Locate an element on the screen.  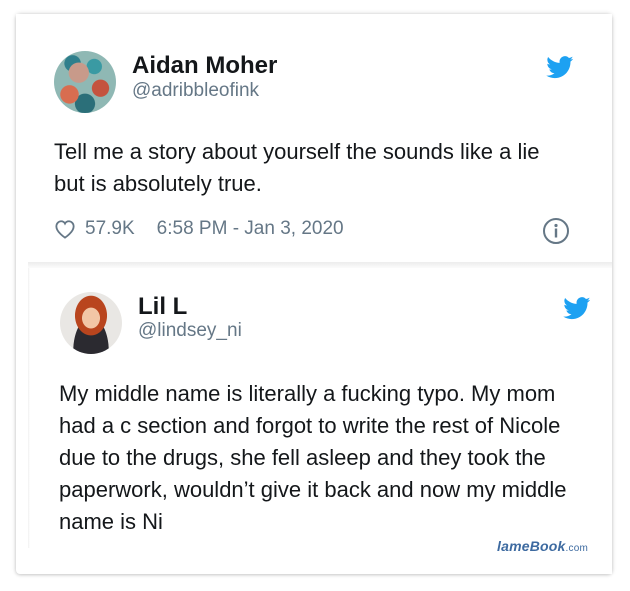
author-handle: @lindsey_ni is located at coordinates (190, 331).